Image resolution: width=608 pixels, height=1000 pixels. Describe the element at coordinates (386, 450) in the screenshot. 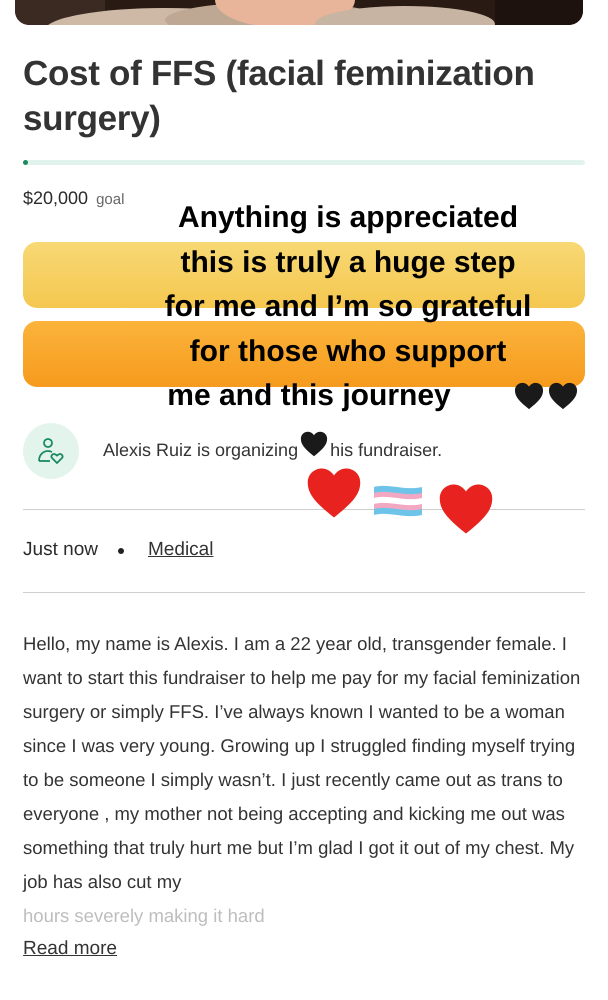

I see `organizer-text: his fundraiser.` at that location.